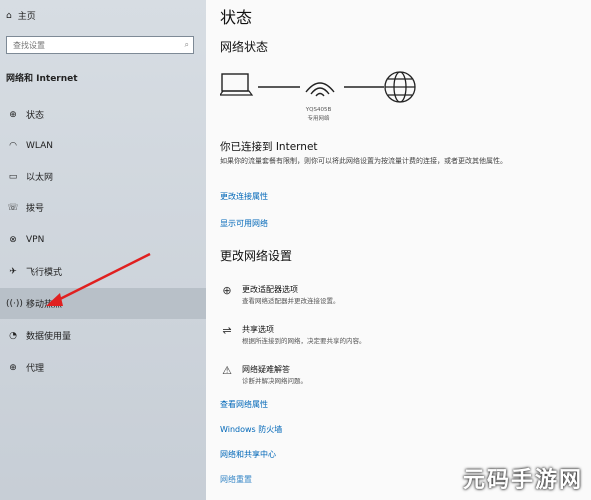 The height and width of the screenshot is (500, 591). I want to click on airplane-icon: ✈, so click(13, 271).